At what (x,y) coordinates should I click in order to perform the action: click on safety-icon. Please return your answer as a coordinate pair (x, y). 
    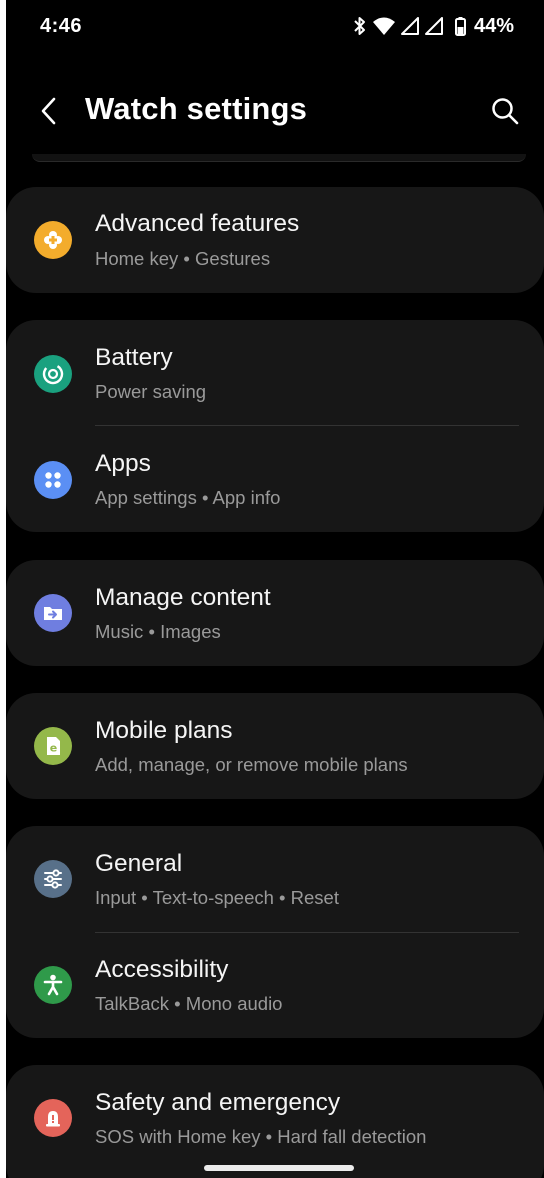
    Looking at the image, I should click on (53, 1118).